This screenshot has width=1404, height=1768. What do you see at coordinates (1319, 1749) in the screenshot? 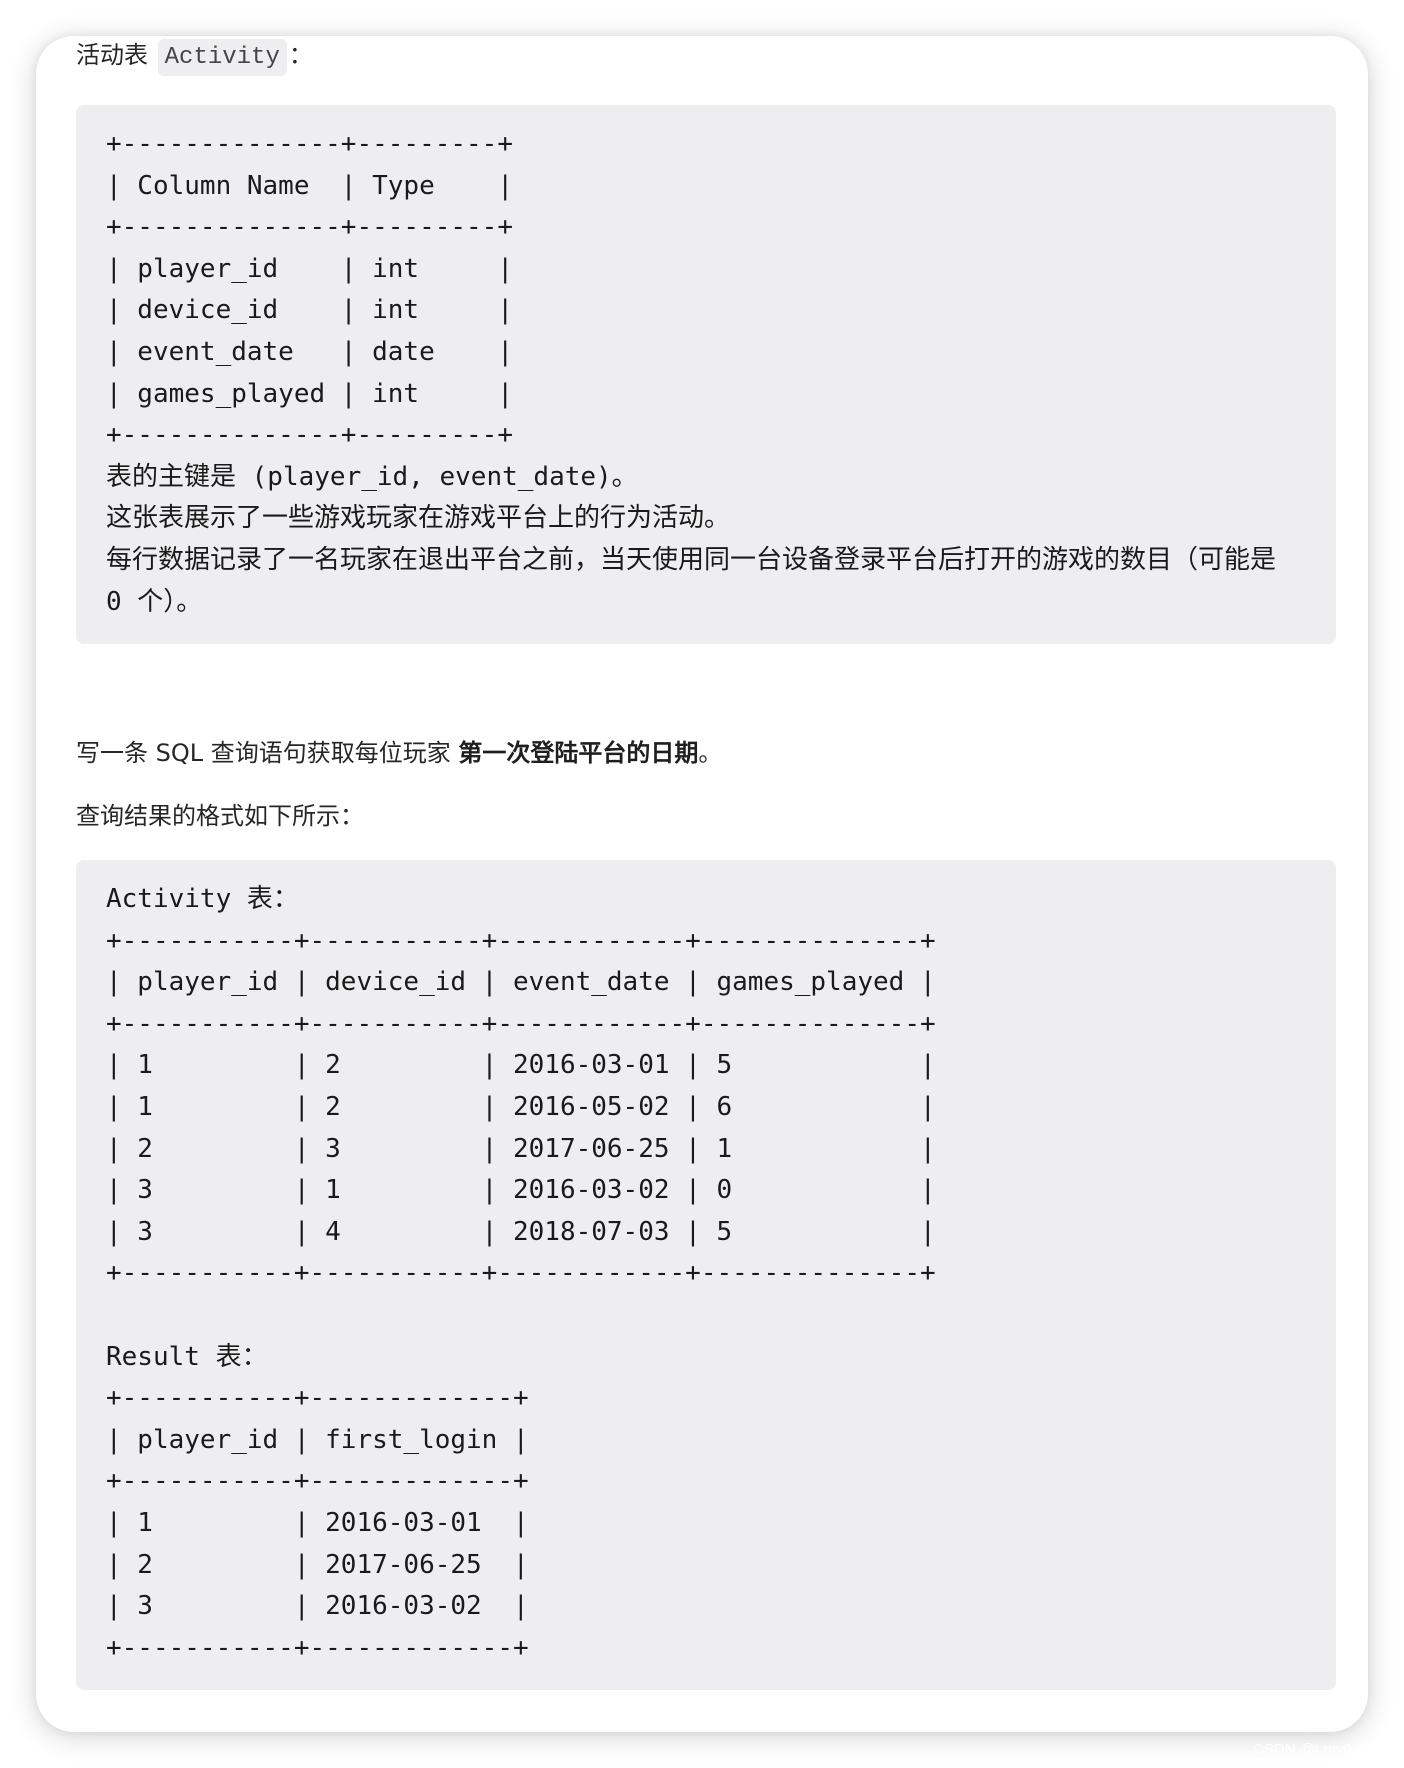
I see `watermark: CSDN @Lmy02080` at bounding box center [1319, 1749].